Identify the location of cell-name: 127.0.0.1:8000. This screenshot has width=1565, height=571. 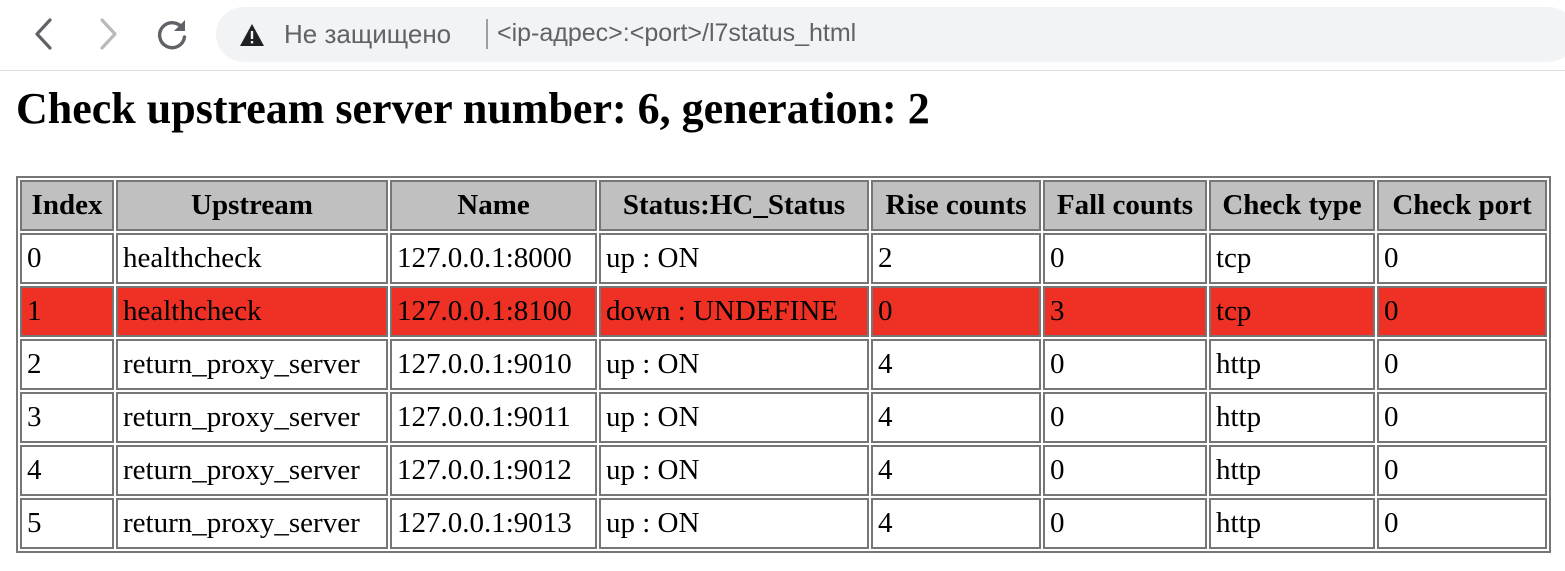
(493, 258).